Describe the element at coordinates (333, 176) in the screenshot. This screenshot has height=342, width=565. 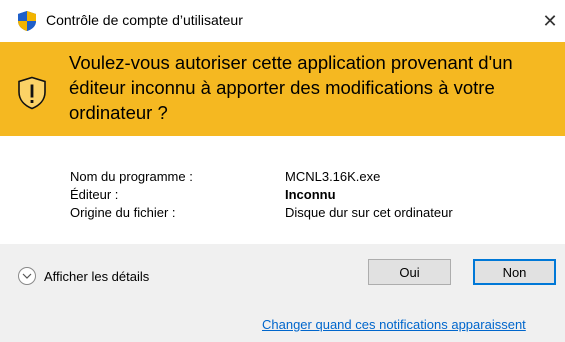
I see `program-name-value: MCNL3.16K.exe` at that location.